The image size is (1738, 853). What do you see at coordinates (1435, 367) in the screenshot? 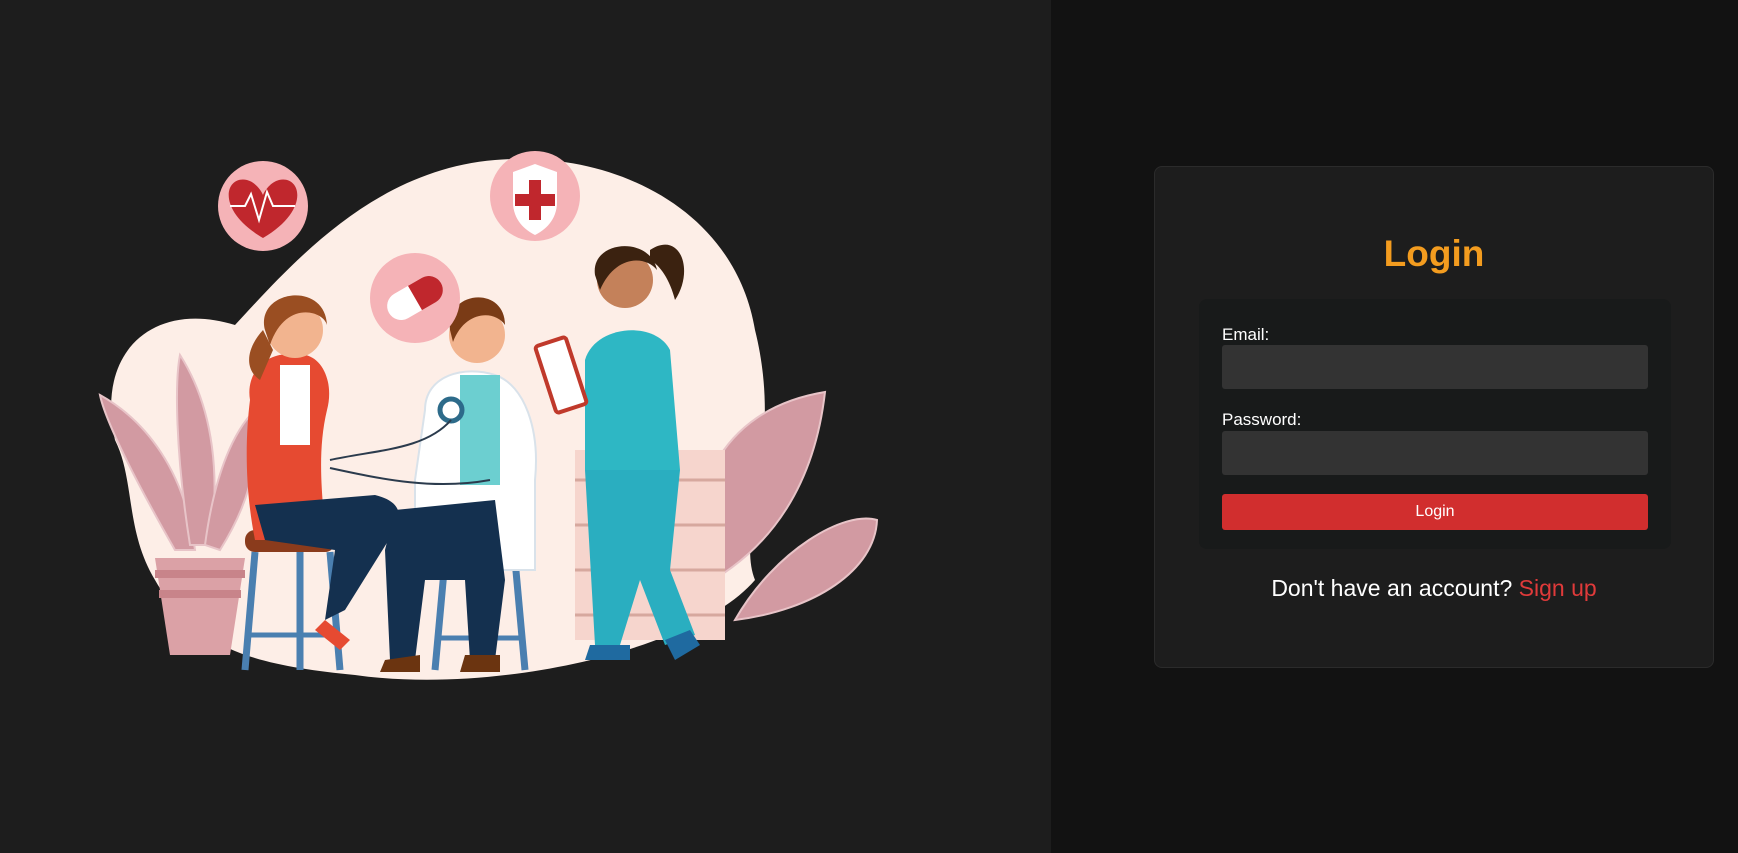
I see `email-input` at bounding box center [1435, 367].